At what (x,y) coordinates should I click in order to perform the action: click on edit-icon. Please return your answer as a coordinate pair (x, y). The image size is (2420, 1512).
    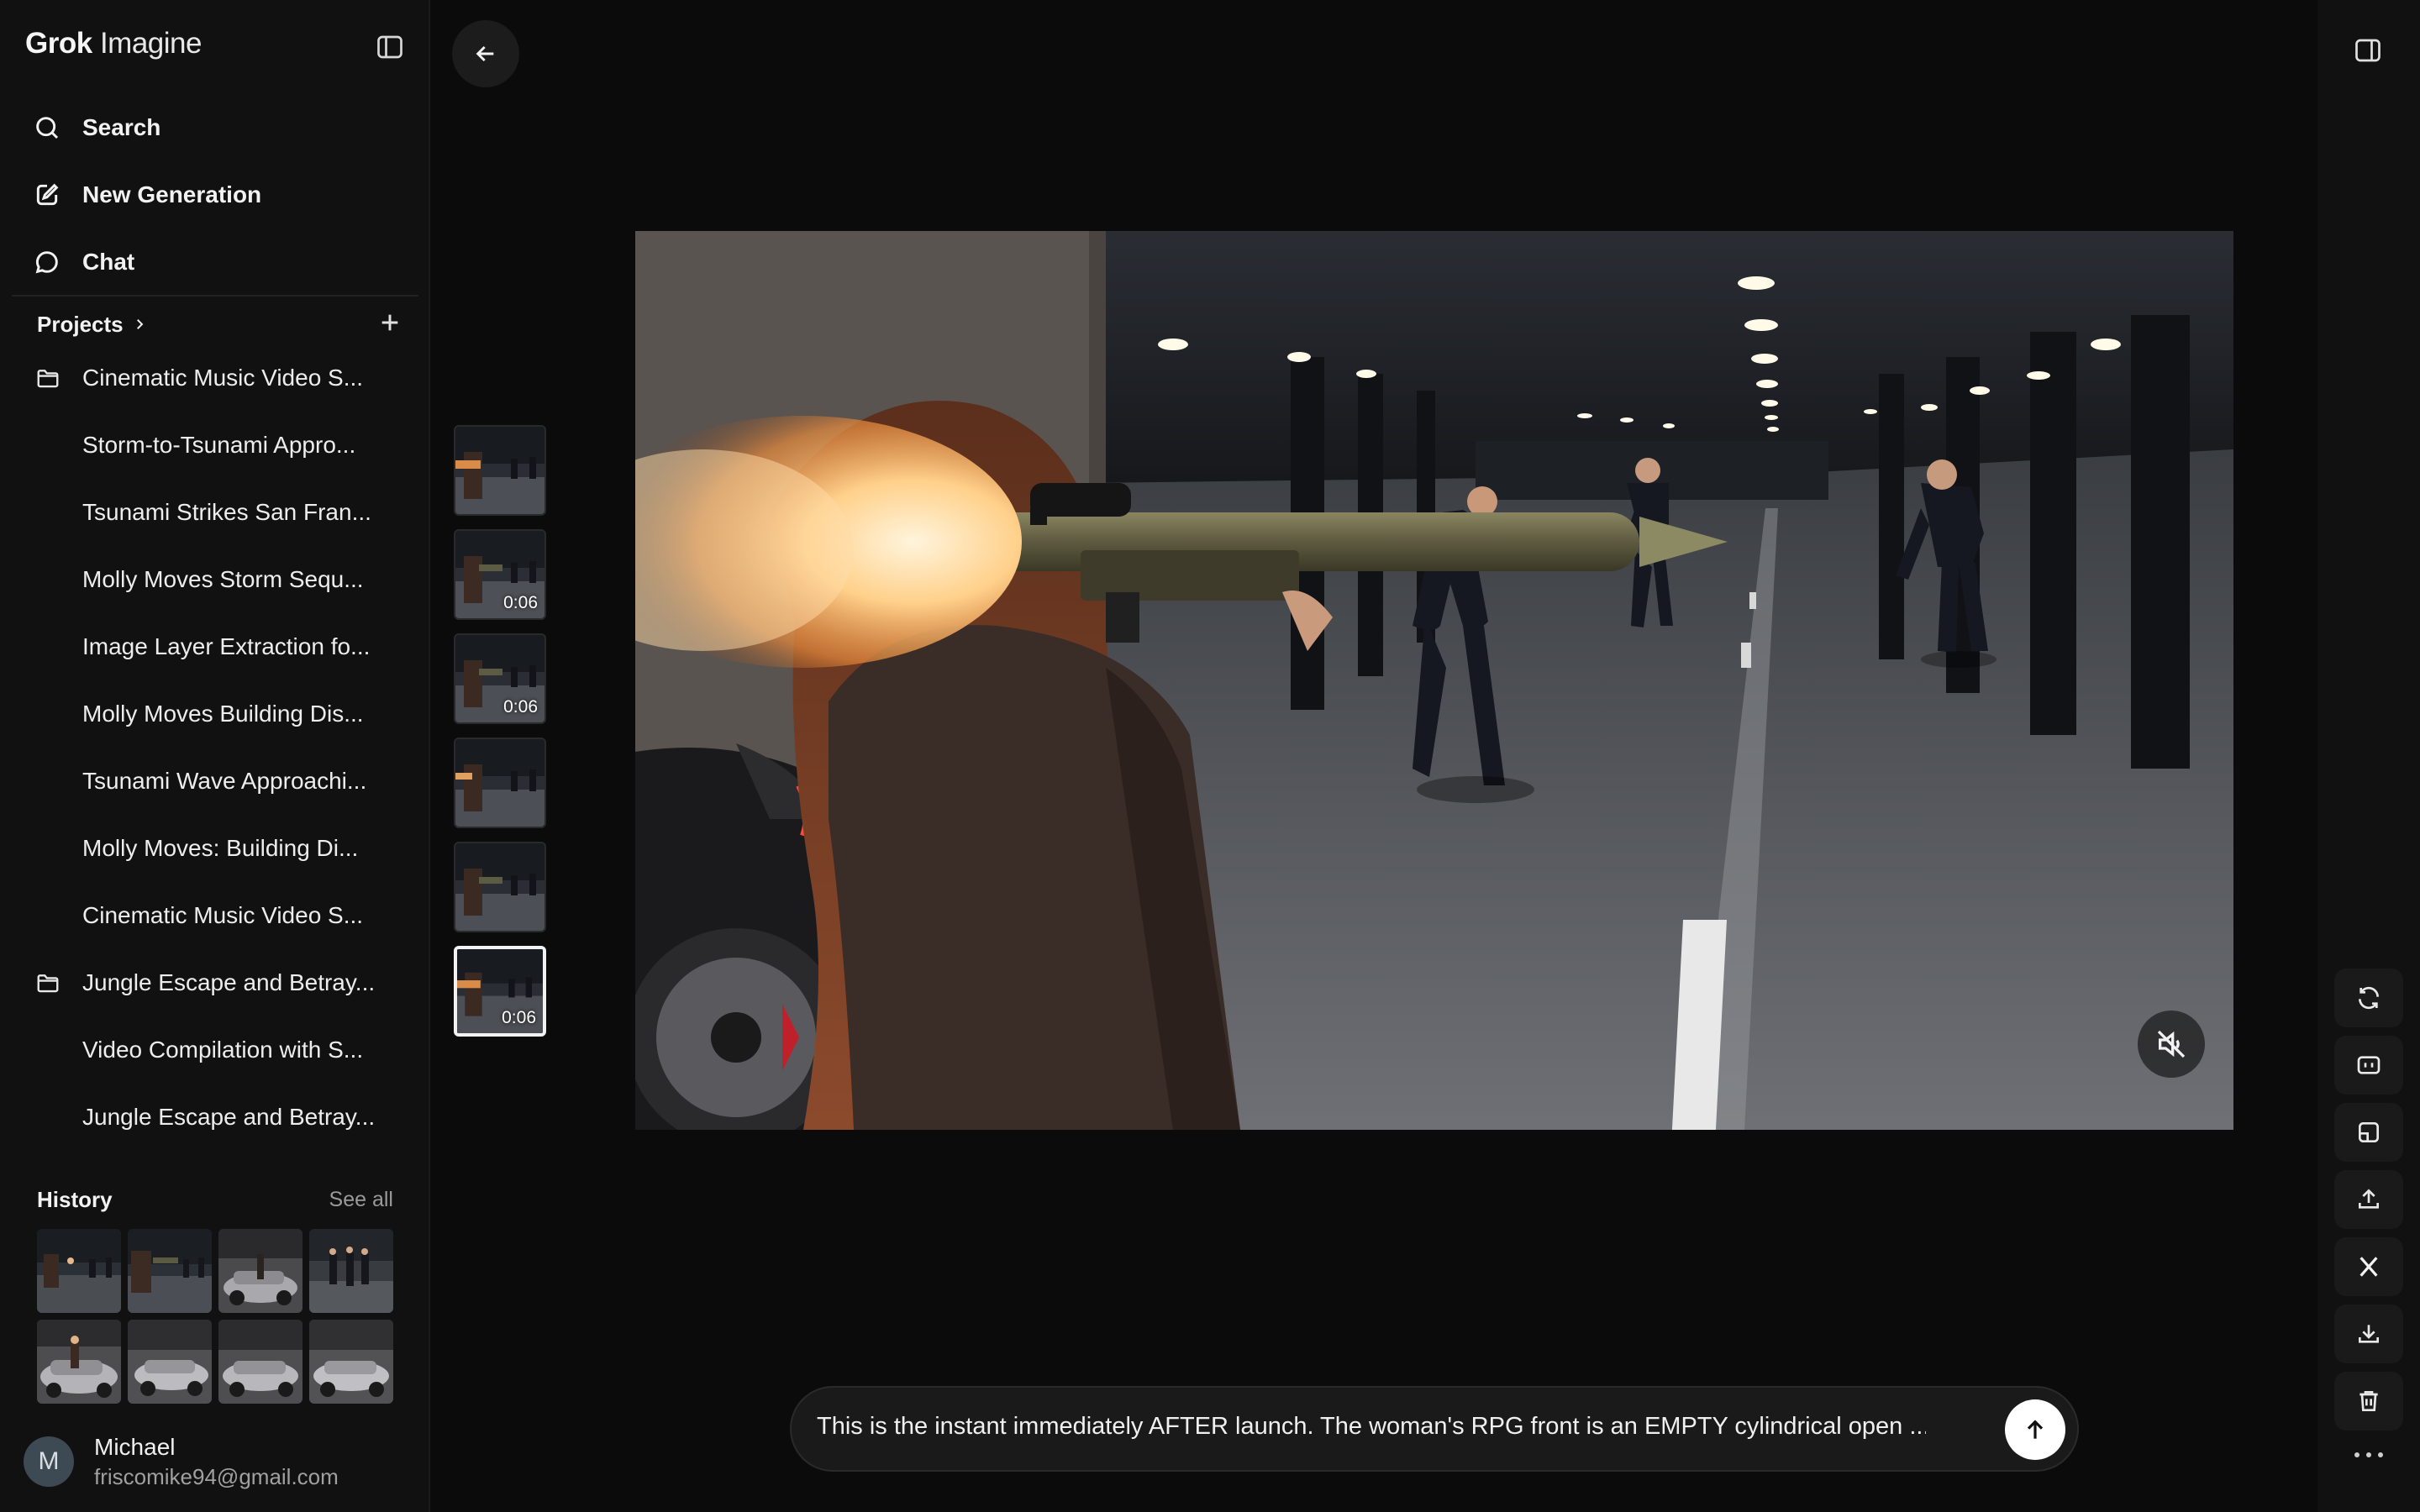
    Looking at the image, I should click on (47, 194).